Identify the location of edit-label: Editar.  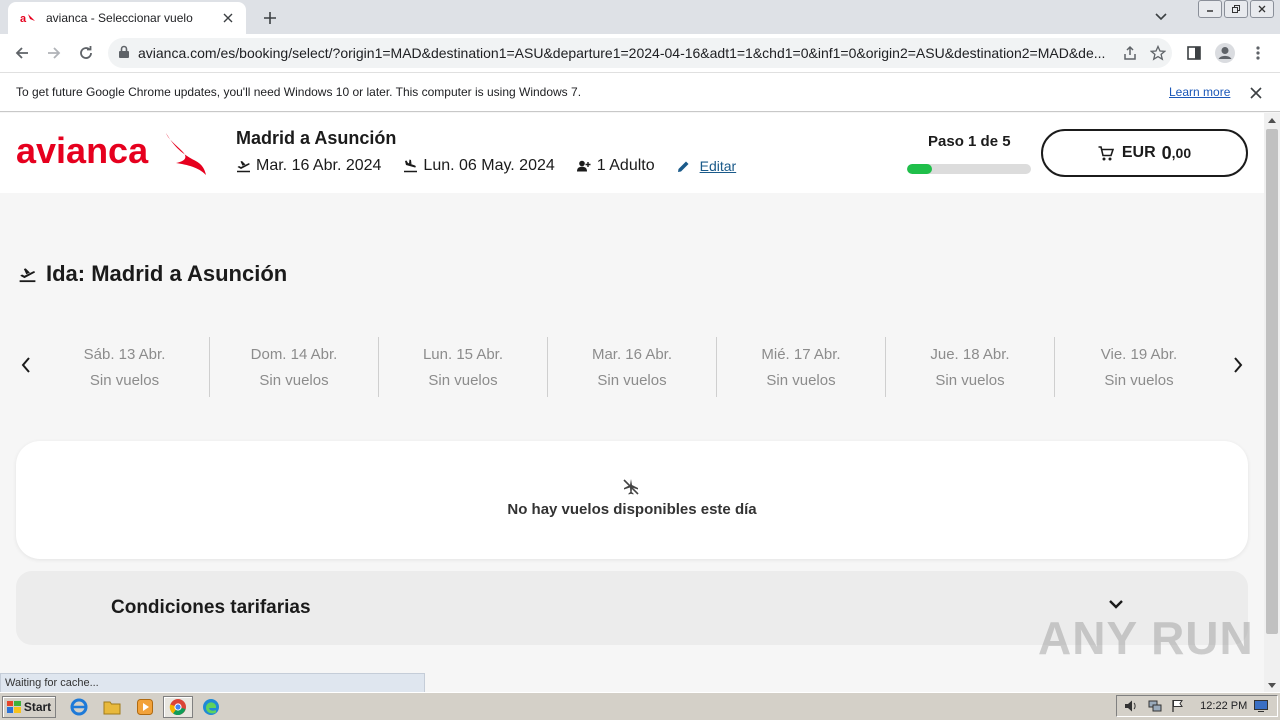
(718, 166).